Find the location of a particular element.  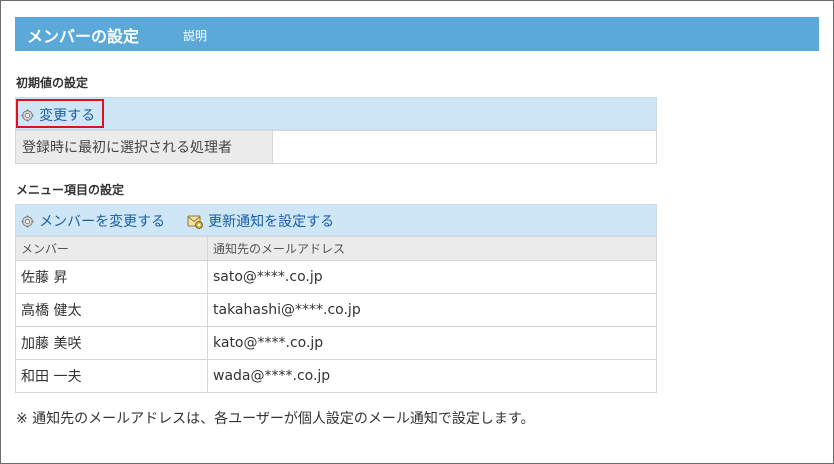

initial-section-title: 初期値の設定 is located at coordinates (52, 83).